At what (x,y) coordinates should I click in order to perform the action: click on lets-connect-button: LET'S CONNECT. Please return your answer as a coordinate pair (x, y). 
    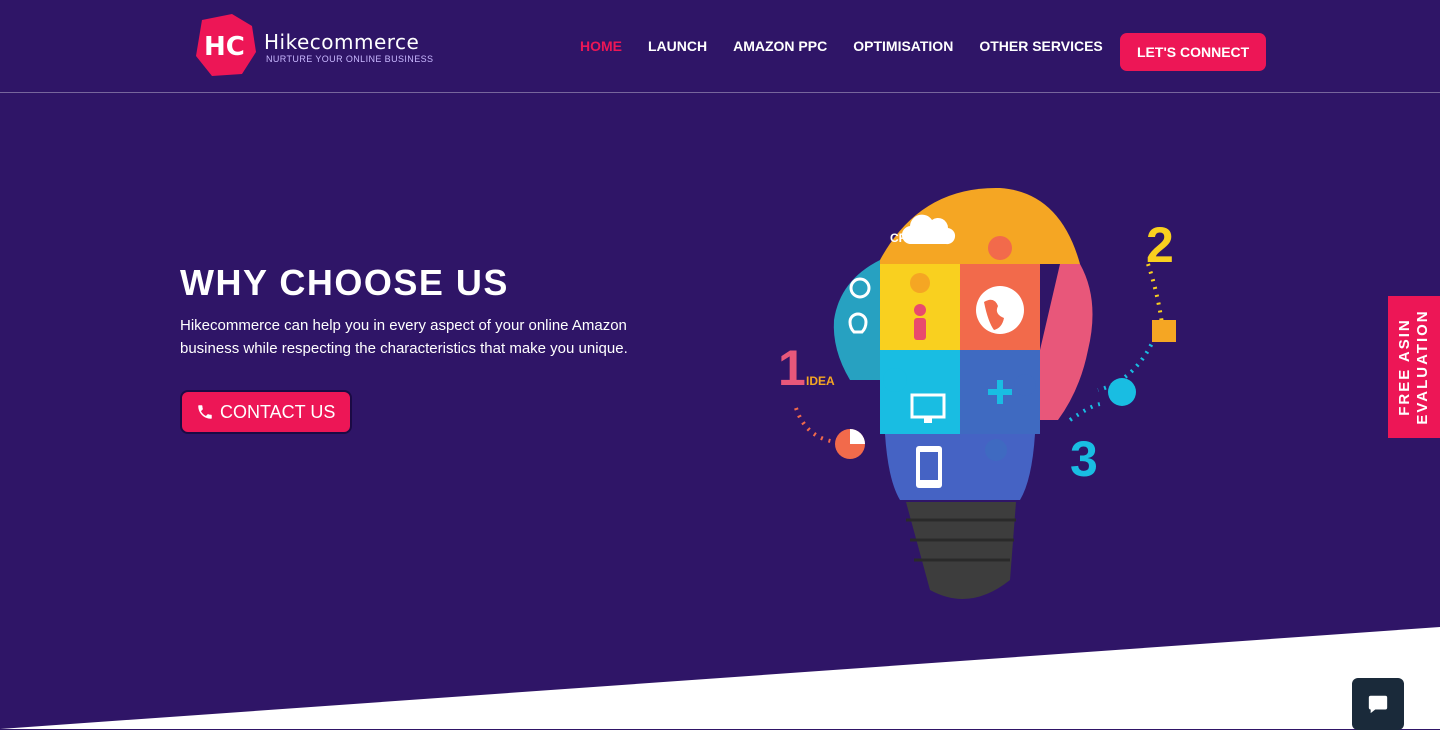
    Looking at the image, I should click on (1193, 52).